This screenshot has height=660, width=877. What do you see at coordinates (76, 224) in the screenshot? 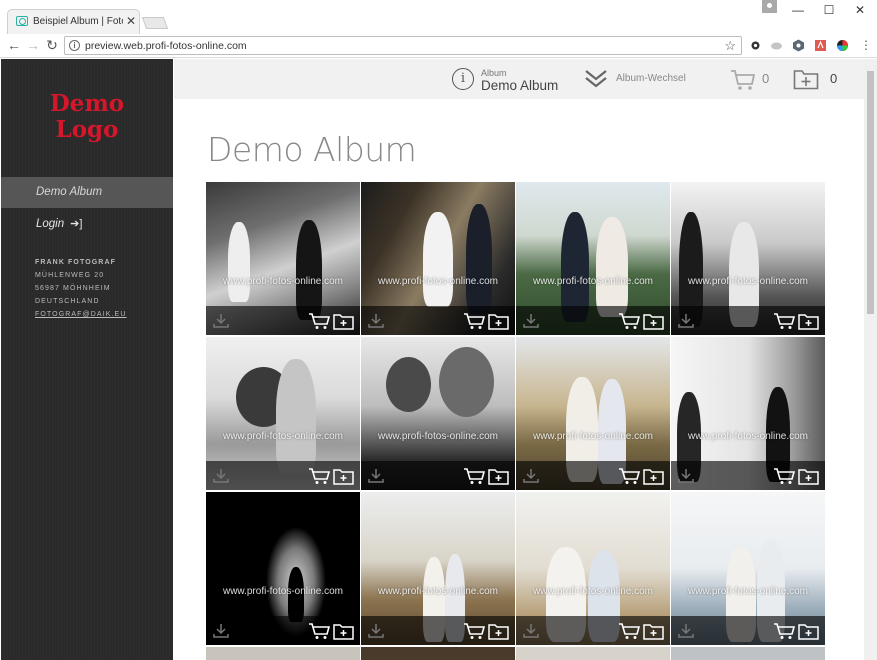
I see `sign-in-icon: ➔]` at bounding box center [76, 224].